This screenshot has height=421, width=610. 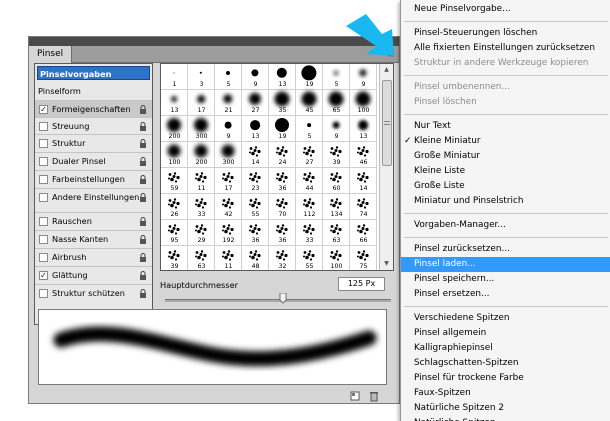 I want to click on brush-preset-cell: 14, so click(x=363, y=181).